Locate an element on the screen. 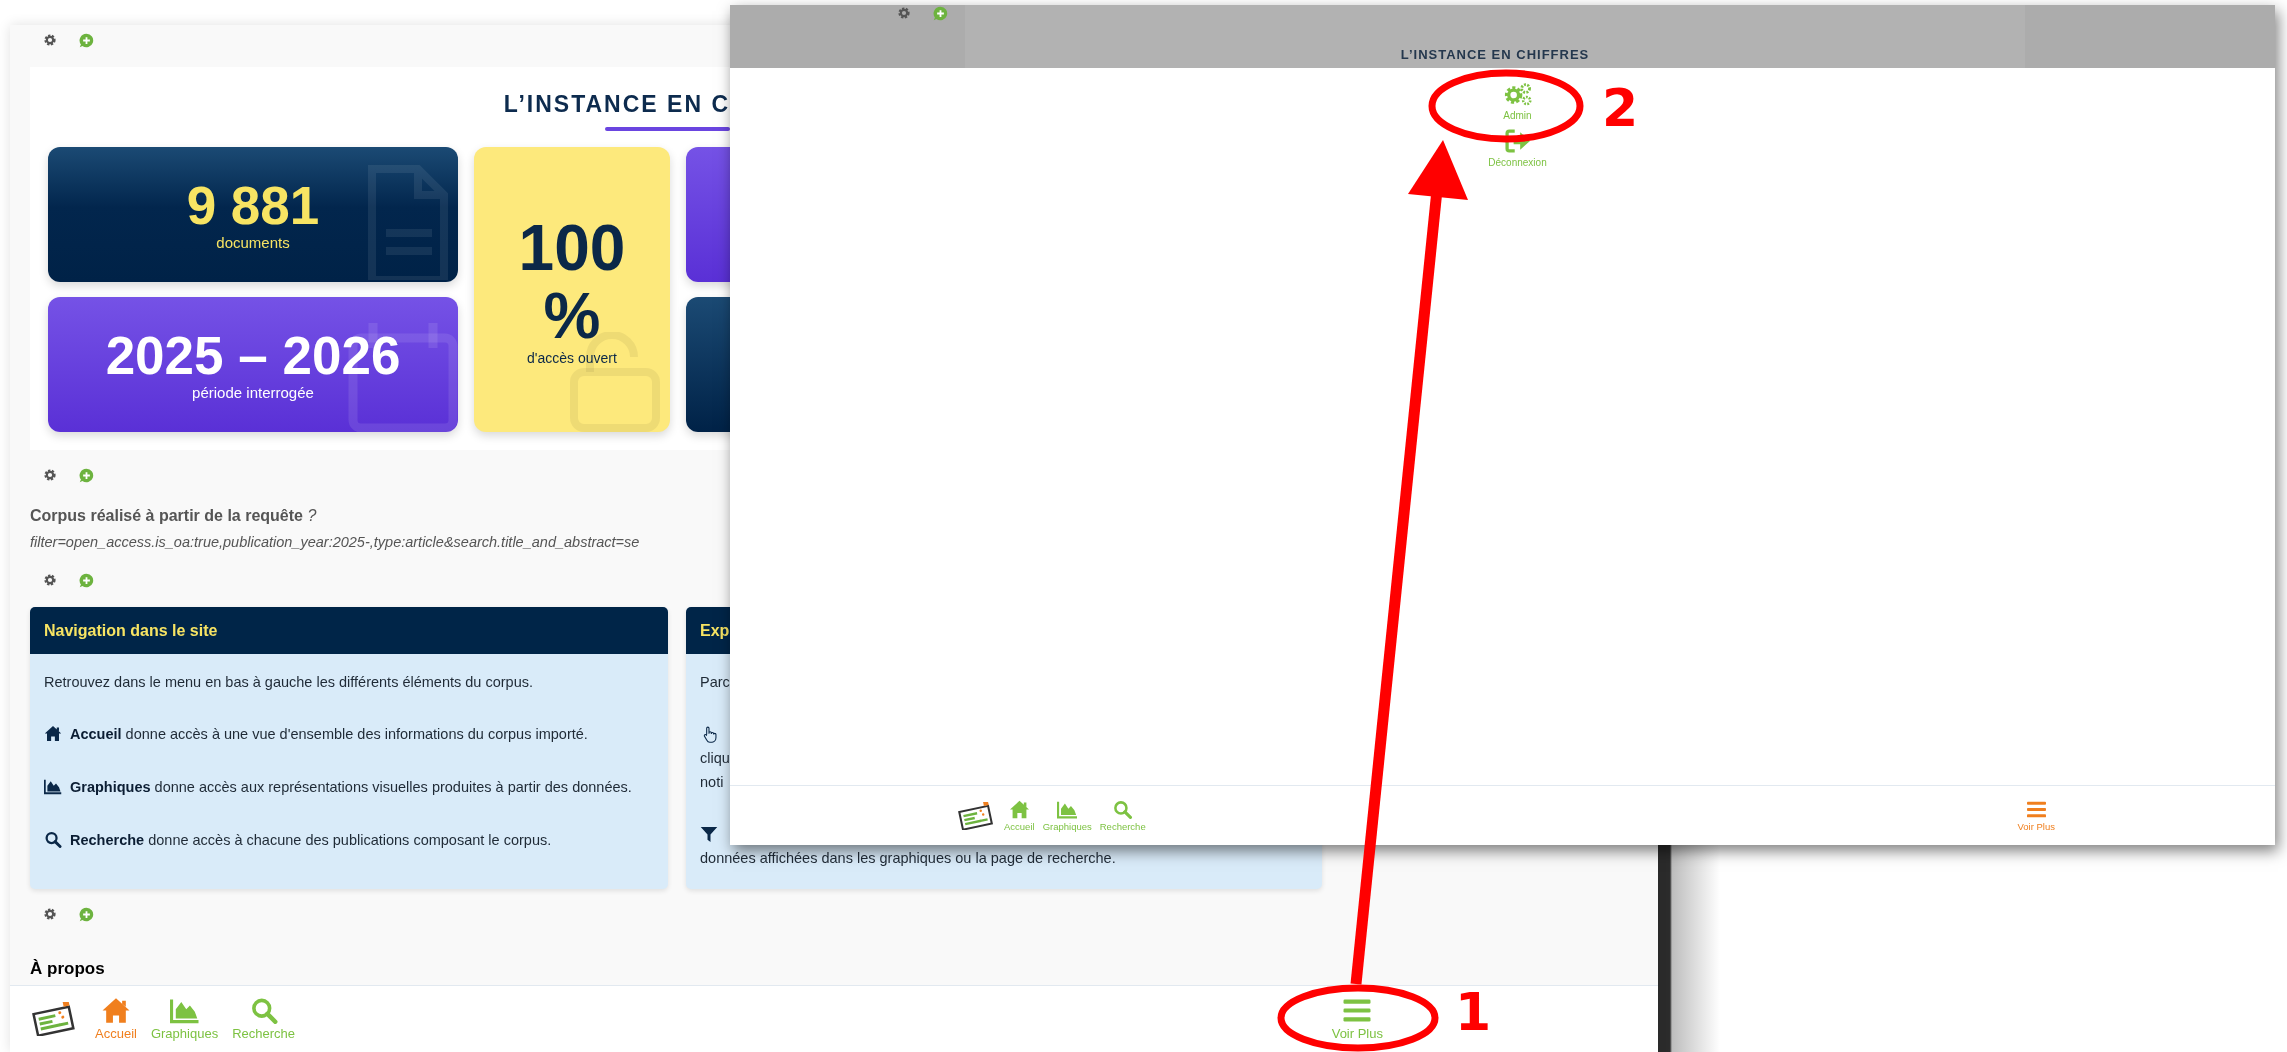 Image resolution: width=2287 pixels, height=1052 pixels. text-line: noti is located at coordinates (712, 782).